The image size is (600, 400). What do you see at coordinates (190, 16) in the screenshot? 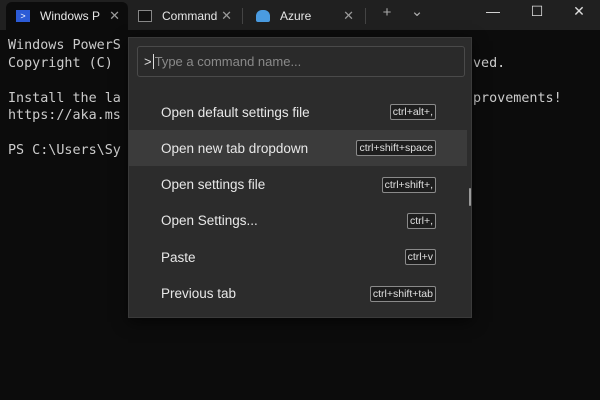
I see `tab-label: Command` at bounding box center [190, 16].